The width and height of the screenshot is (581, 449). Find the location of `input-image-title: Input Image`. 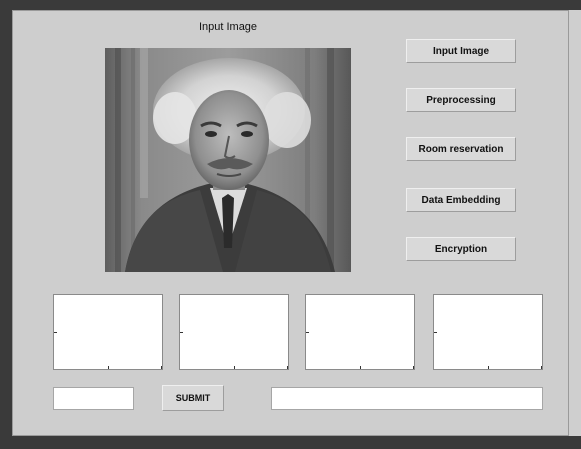

input-image-title: Input Image is located at coordinates (228, 27).